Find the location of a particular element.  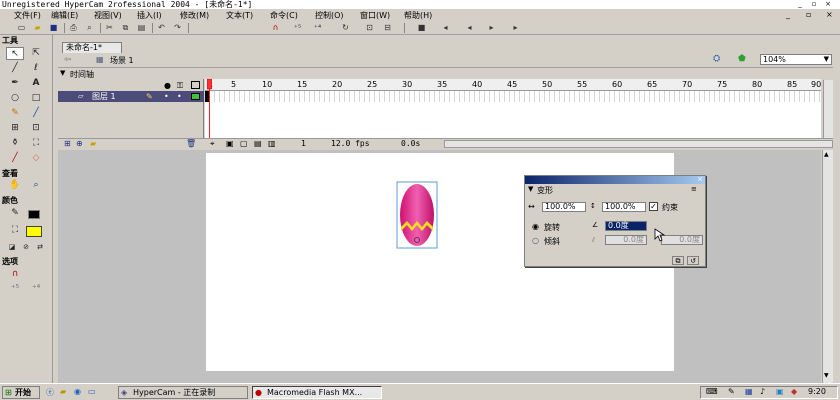

onion-outline-icon: ▢ is located at coordinates (244, 143).